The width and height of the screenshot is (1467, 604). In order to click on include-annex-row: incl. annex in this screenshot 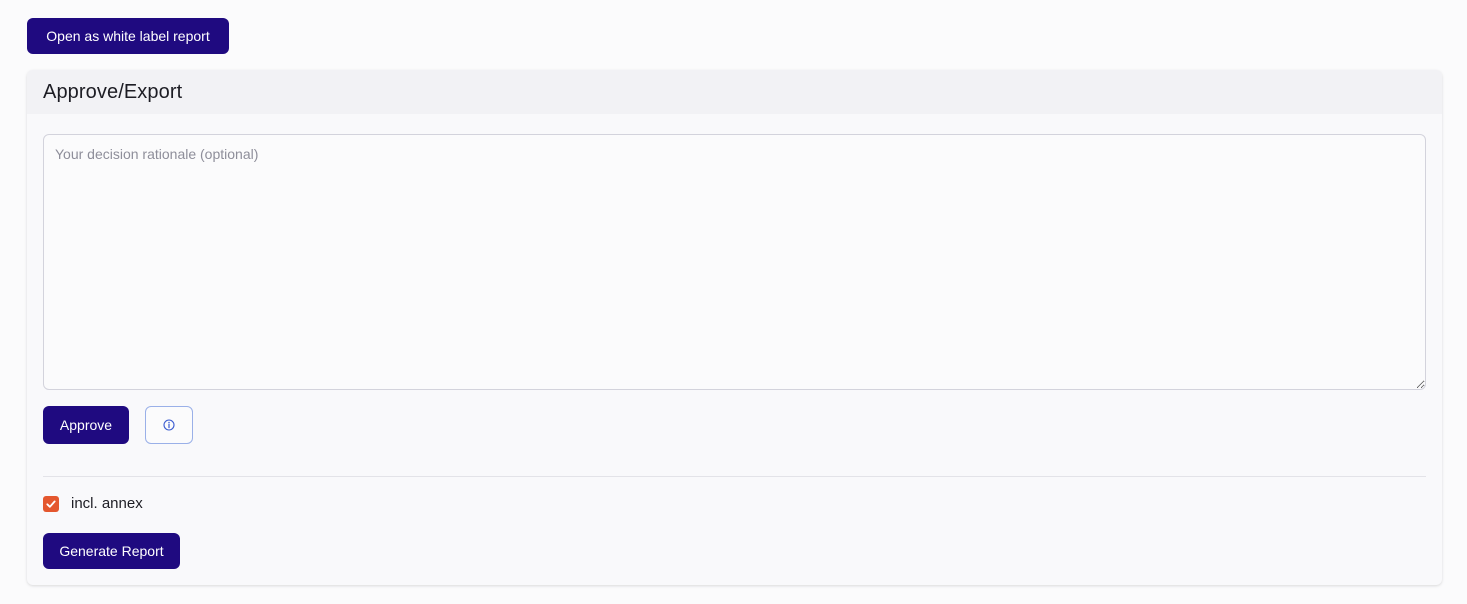, I will do `click(93, 503)`.